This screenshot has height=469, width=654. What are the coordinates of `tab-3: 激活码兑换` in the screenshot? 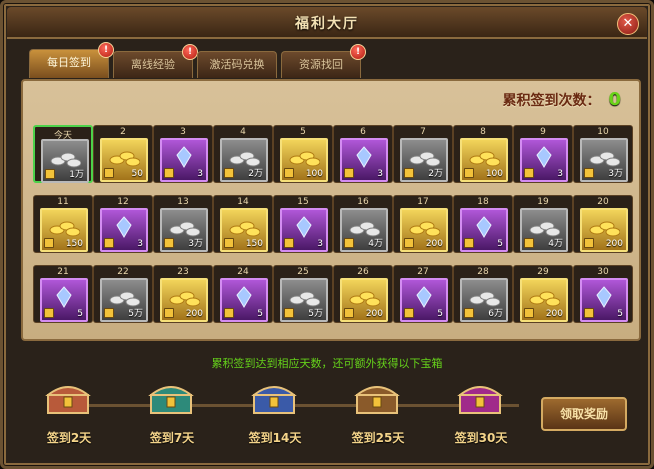 It's located at (237, 64).